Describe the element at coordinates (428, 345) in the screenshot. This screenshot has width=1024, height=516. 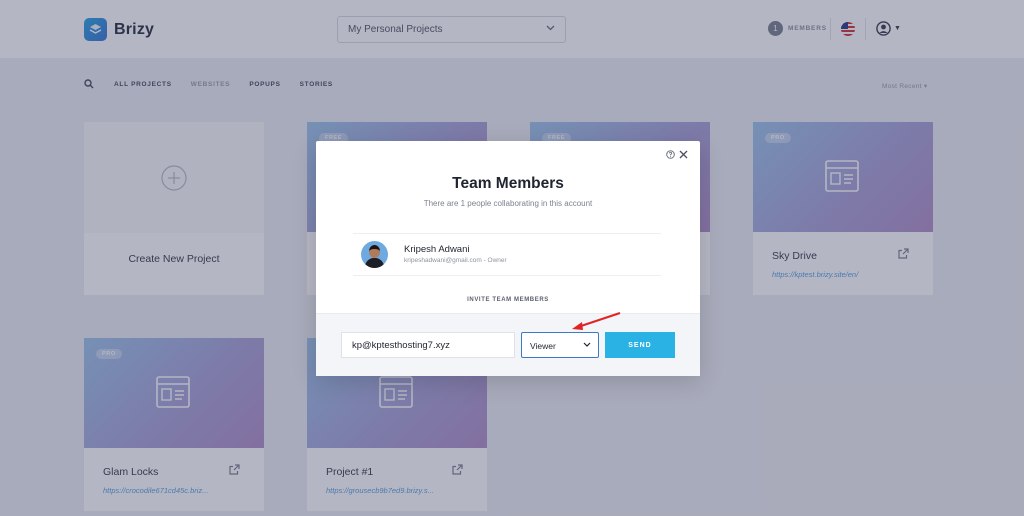
I see `invite-email-input` at that location.